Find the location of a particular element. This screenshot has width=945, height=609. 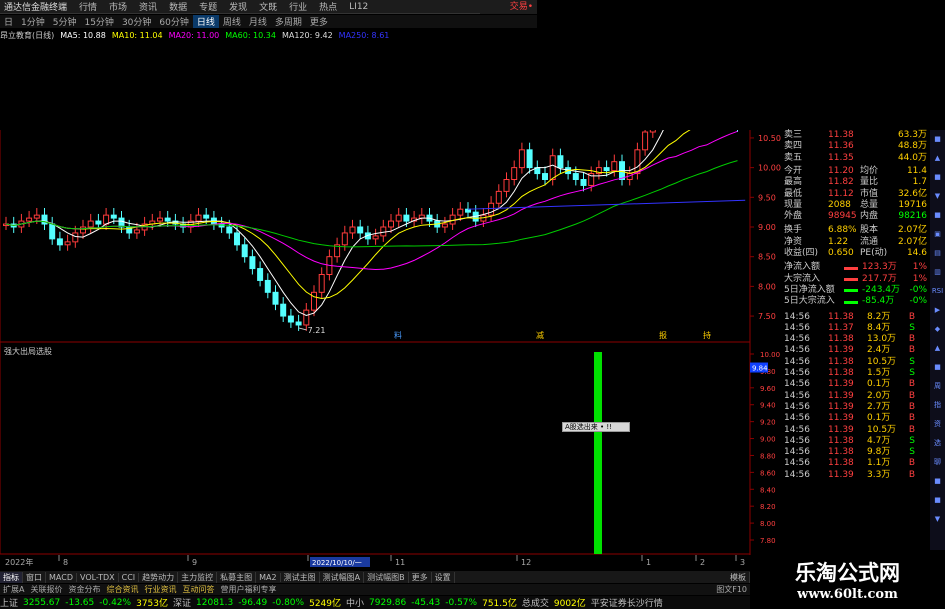

stat-value: 11.20 is located at coordinates (841, 170).